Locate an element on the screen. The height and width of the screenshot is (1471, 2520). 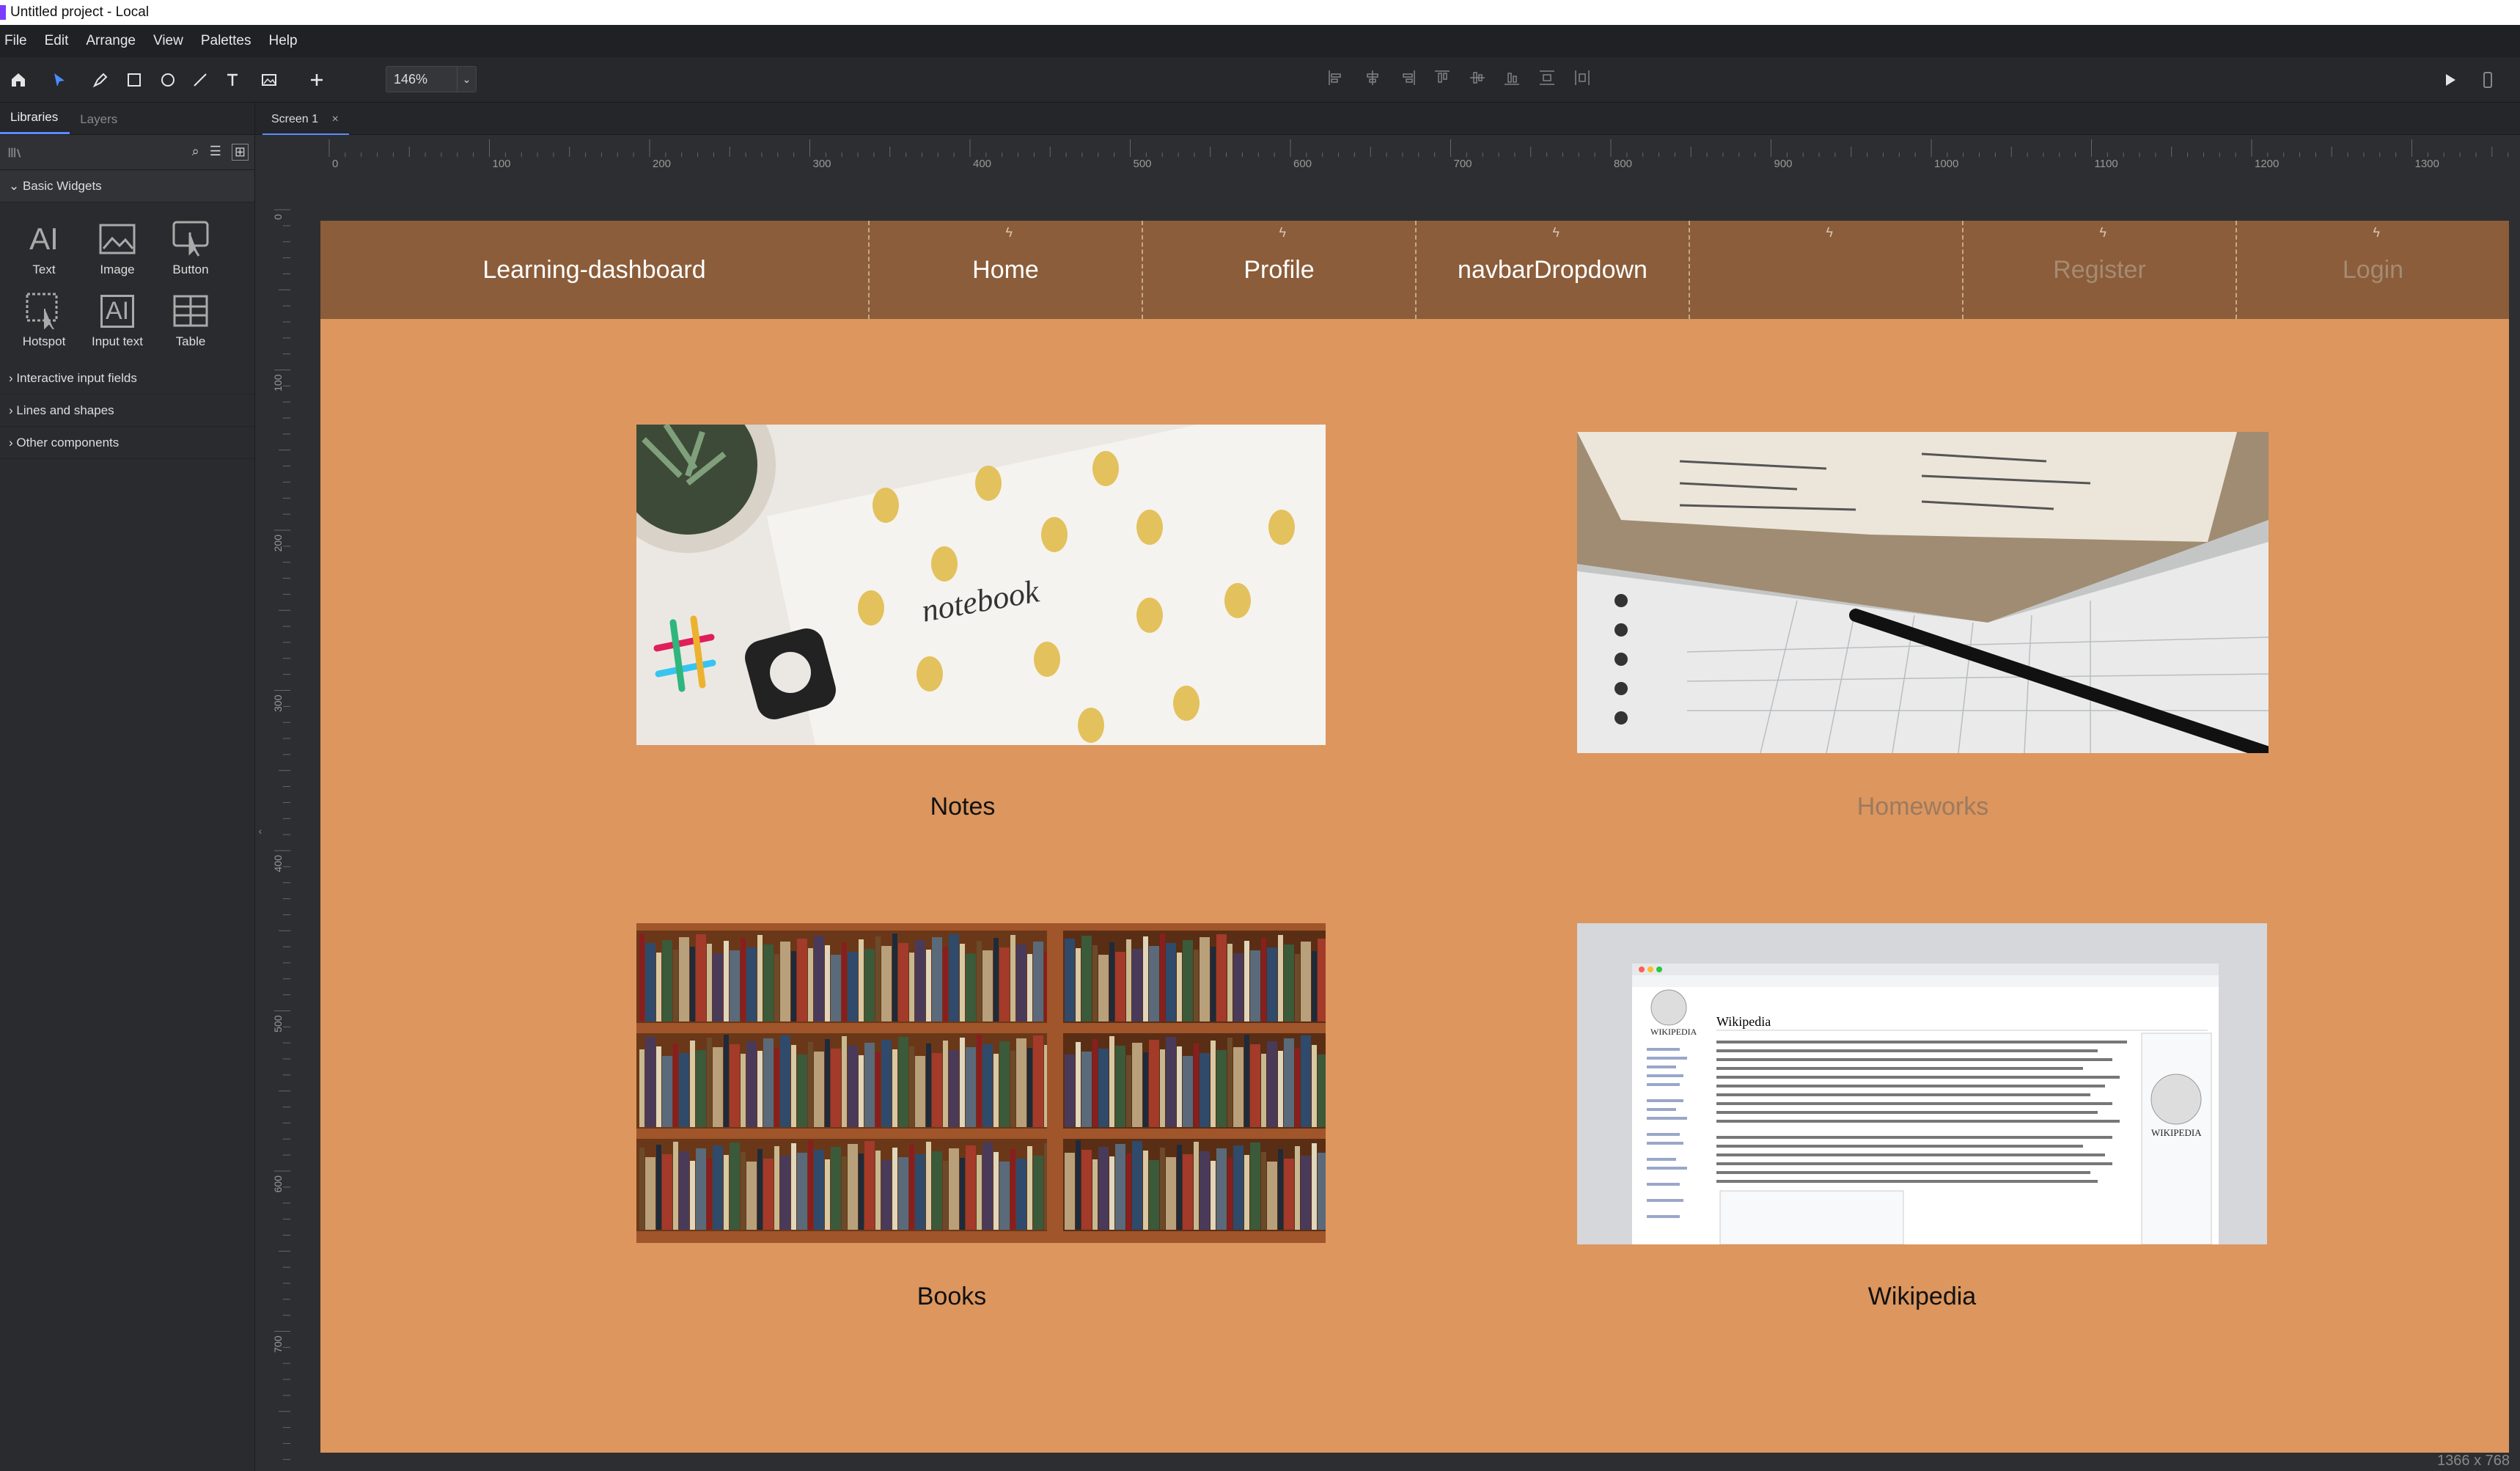
nav-item-empty: ϟ is located at coordinates (1825, 270).